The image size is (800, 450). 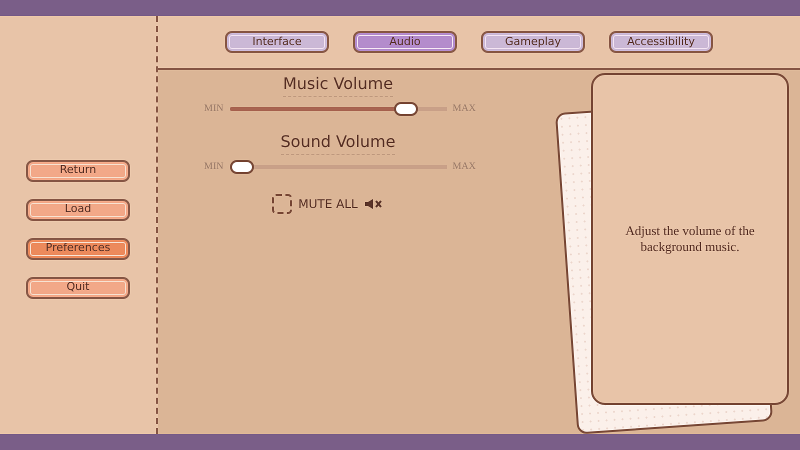 I want to click on tab: Interface, so click(x=277, y=42).